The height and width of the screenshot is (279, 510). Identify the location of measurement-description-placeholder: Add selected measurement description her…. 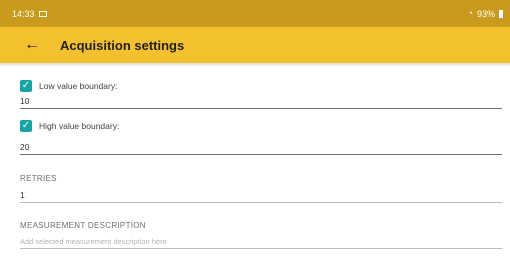
(93, 241).